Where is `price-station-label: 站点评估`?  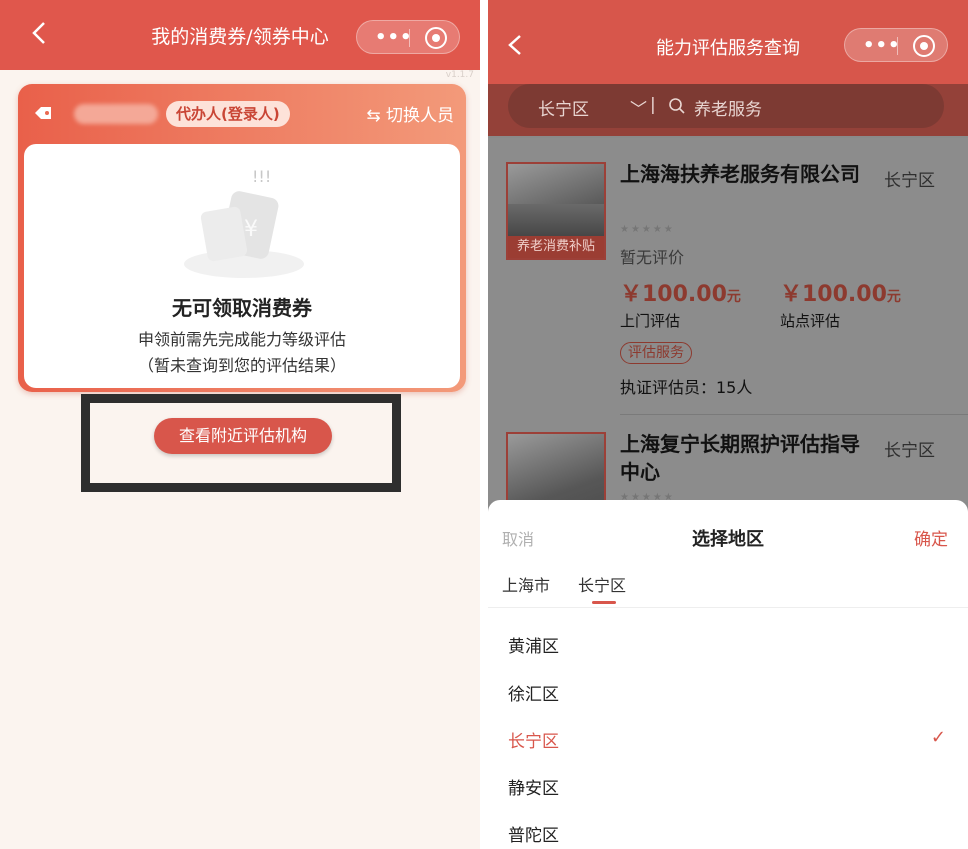 price-station-label: 站点评估 is located at coordinates (810, 321).